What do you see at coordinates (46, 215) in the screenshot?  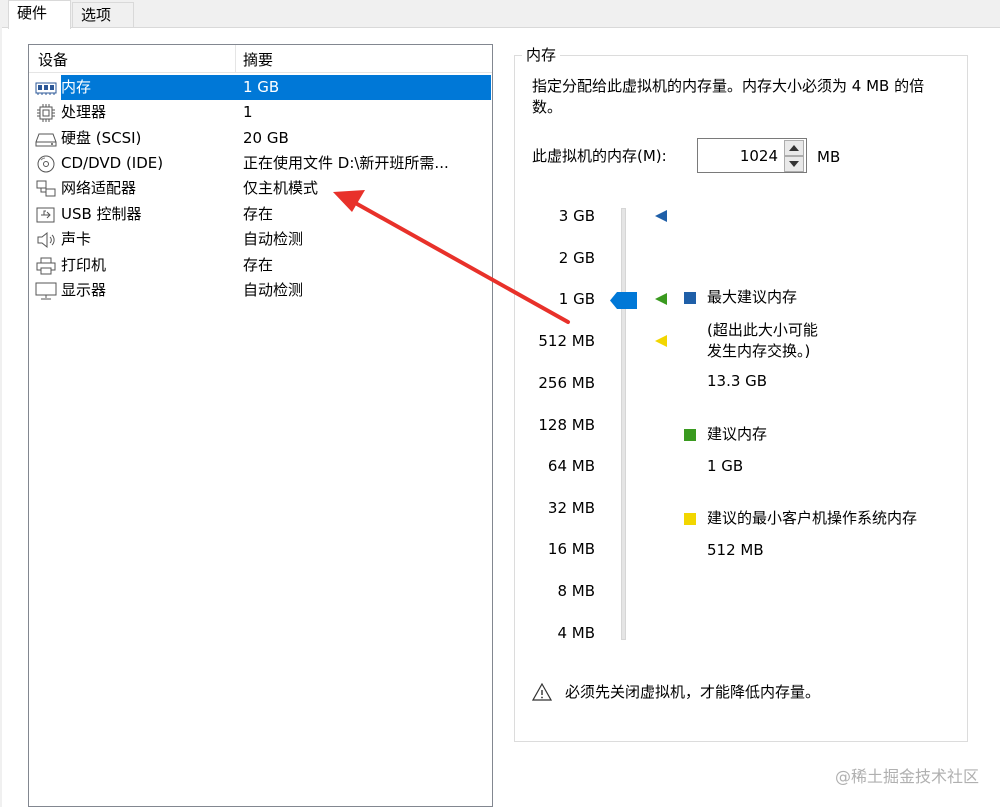 I see `usb-icon` at bounding box center [46, 215].